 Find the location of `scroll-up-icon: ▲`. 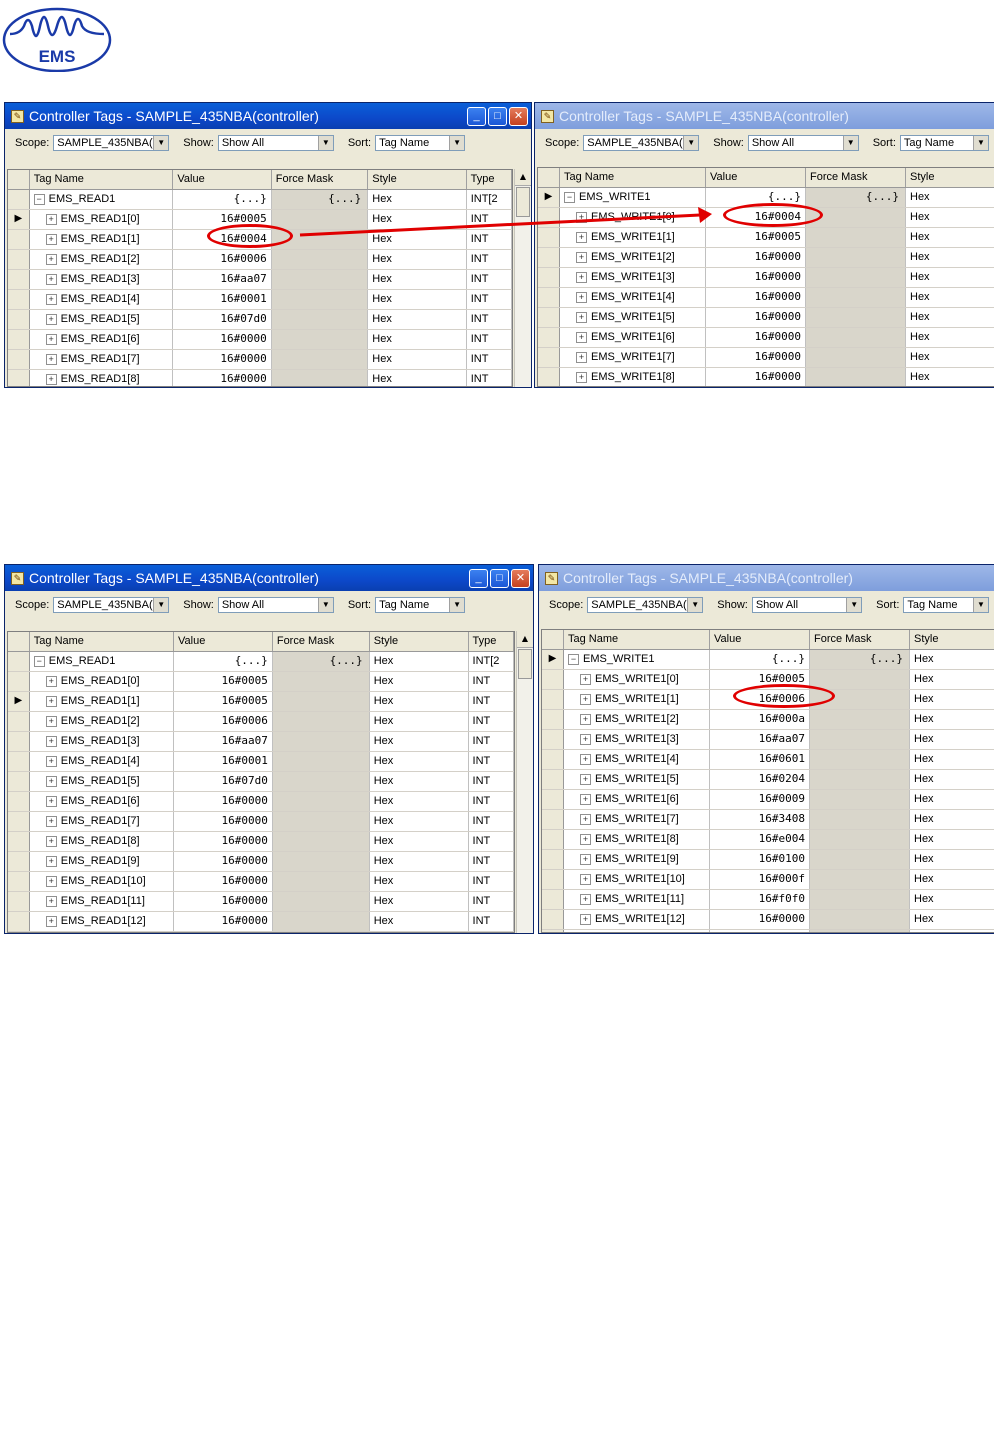

scroll-up-icon: ▲ is located at coordinates (525, 639).